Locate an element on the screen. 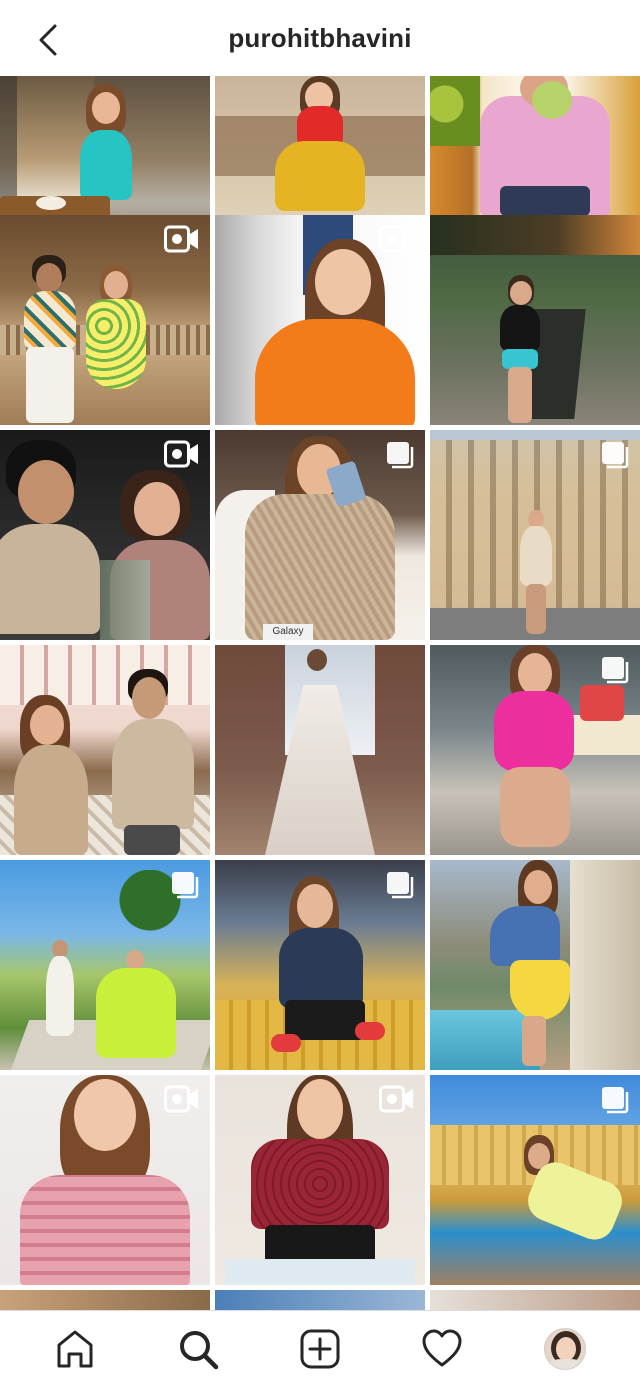 Image resolution: width=640 pixels, height=1386 pixels. search-icon is located at coordinates (198, 1349).